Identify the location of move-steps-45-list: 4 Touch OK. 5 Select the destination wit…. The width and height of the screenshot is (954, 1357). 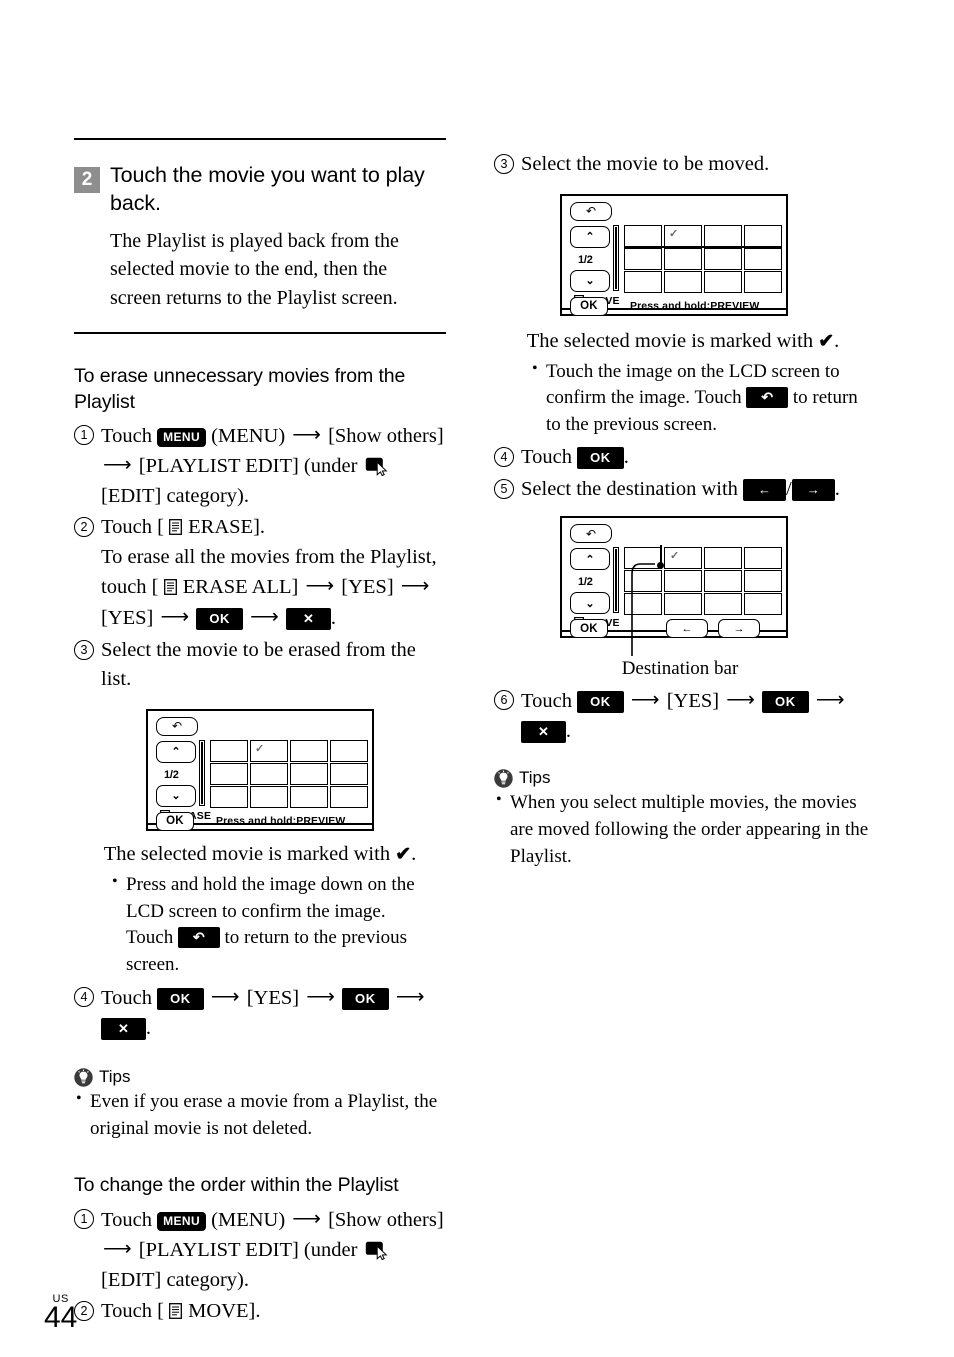
(683, 473).